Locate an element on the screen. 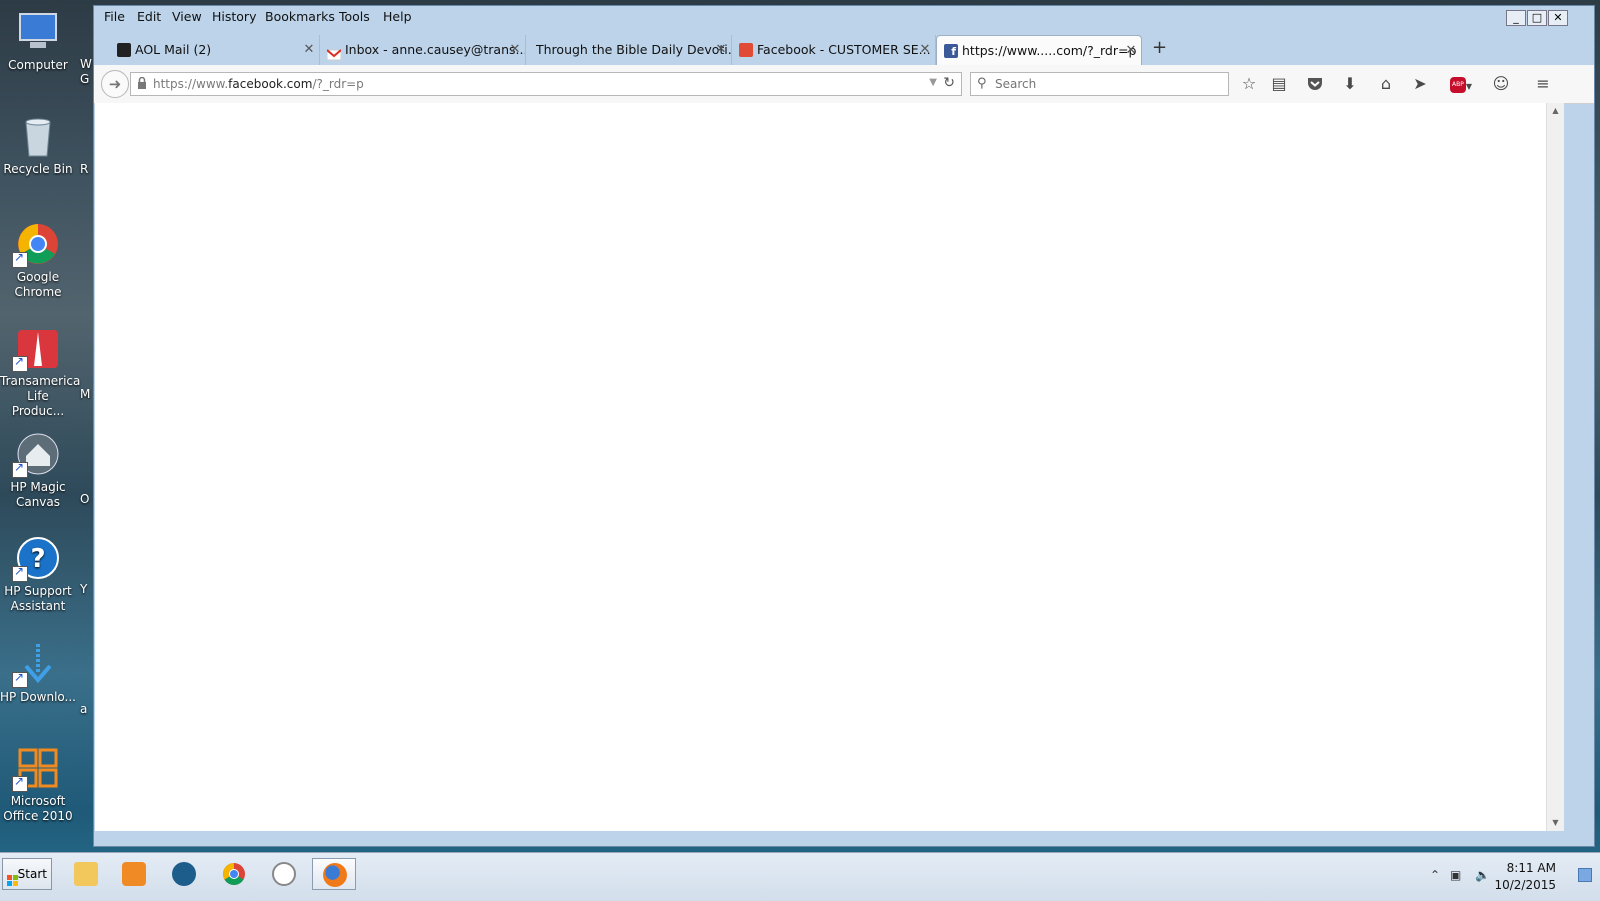 The height and width of the screenshot is (901, 1600). url-history-dropdown-icon: ▼ is located at coordinates (933, 82).